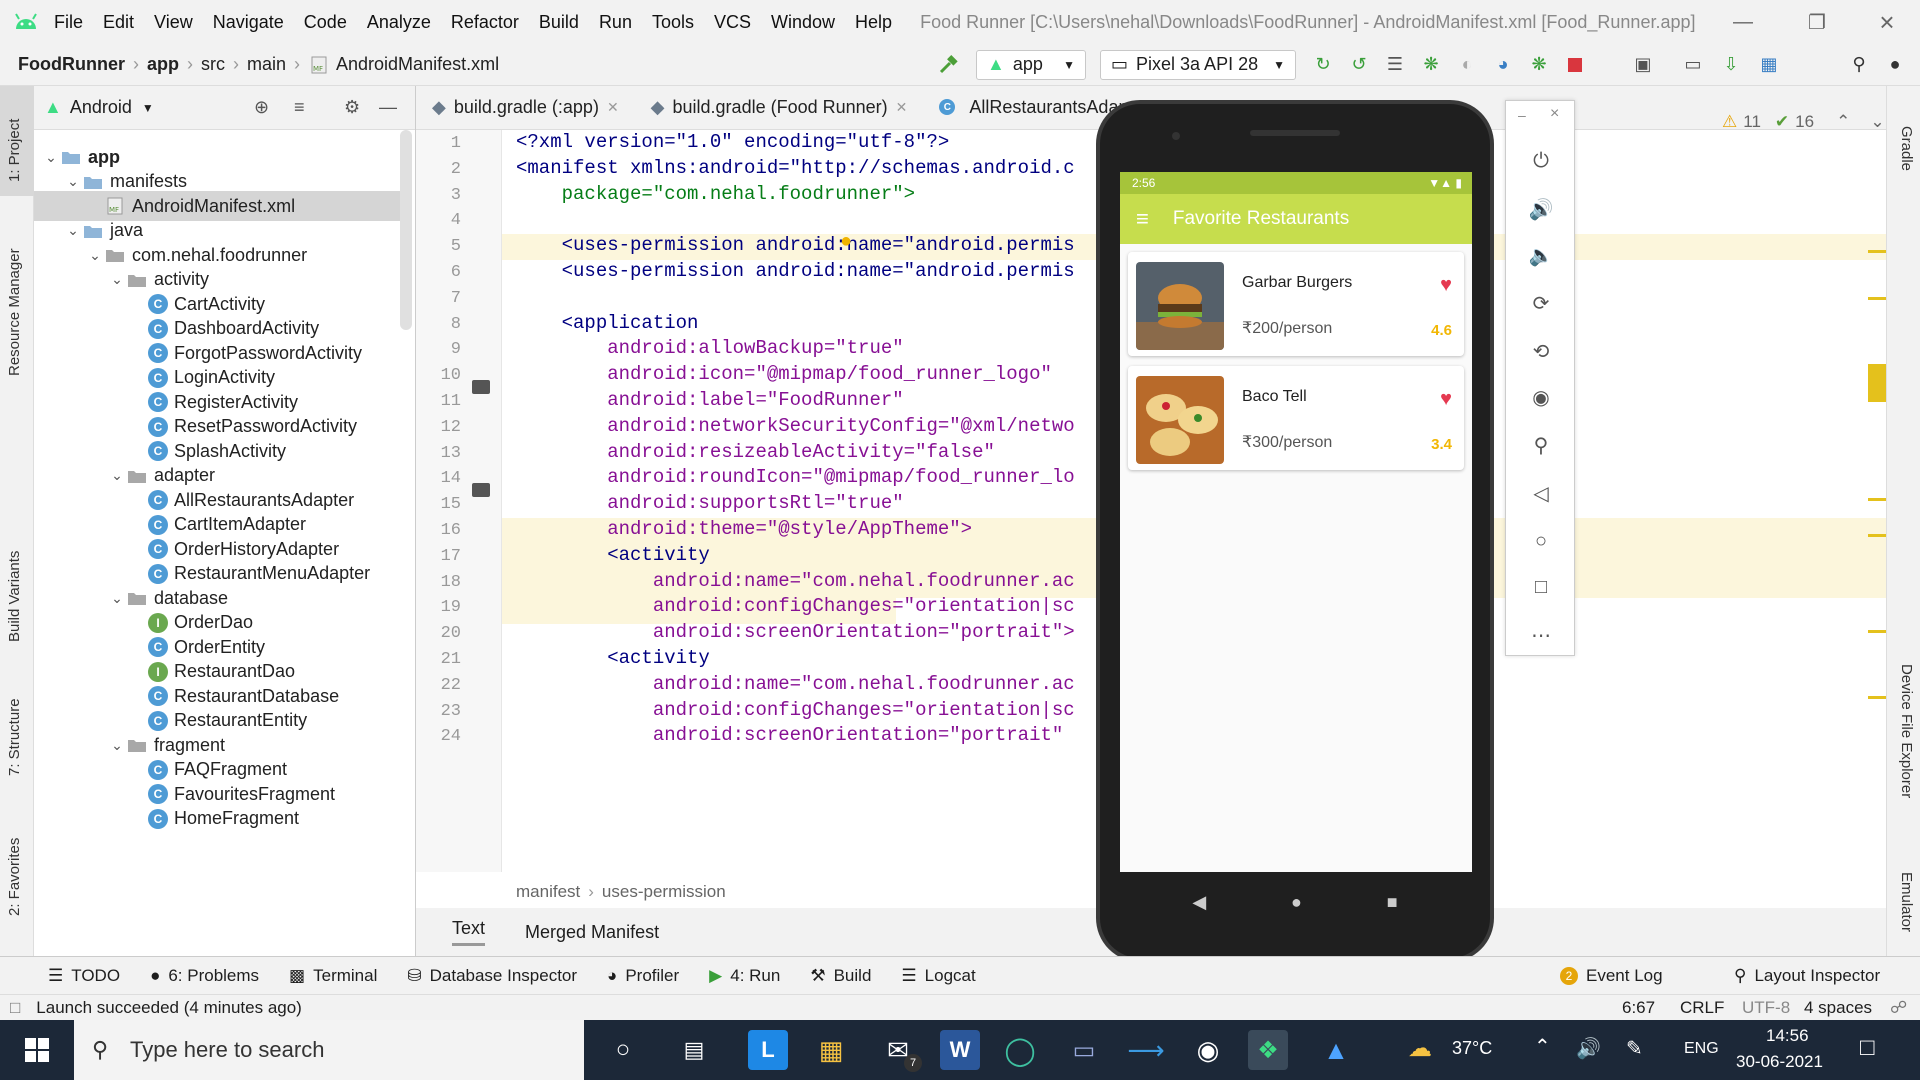 This screenshot has height=1080, width=1920. Describe the element at coordinates (548, 892) in the screenshot. I see `xml-crumb-manifest: manifest` at that location.